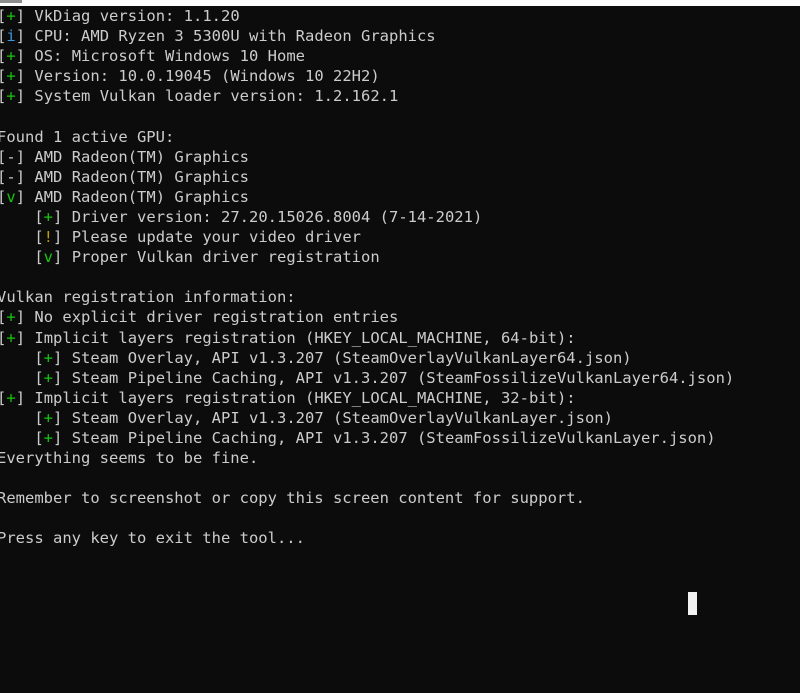 This screenshot has width=800, height=693. I want to click on console-line: Found 1 active GPU:, so click(400, 137).